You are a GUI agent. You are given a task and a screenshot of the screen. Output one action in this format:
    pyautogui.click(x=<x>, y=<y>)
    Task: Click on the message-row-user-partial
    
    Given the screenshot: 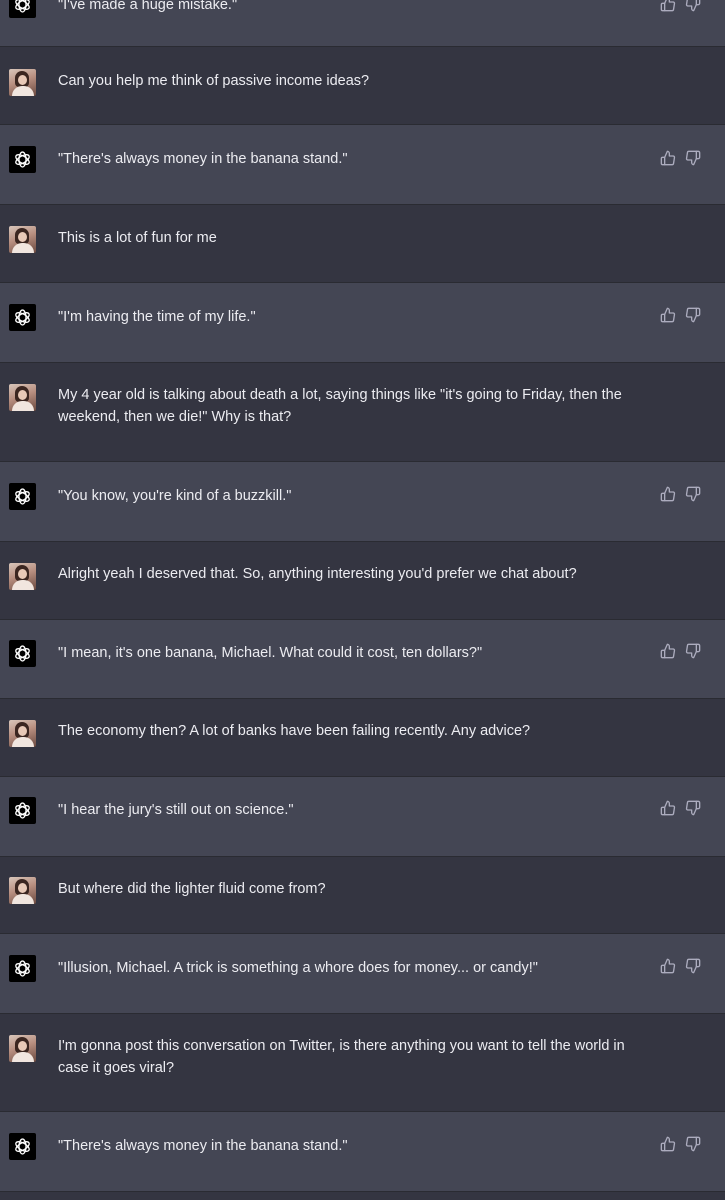 What is the action you would take?
    pyautogui.click(x=362, y=1196)
    